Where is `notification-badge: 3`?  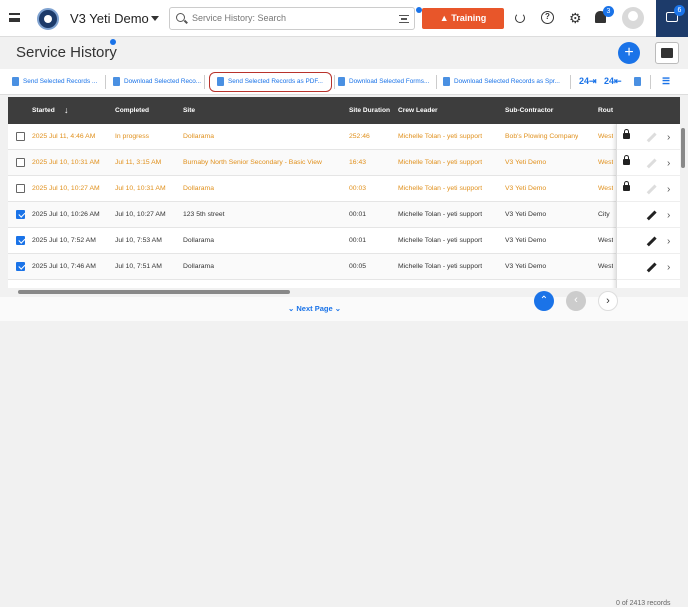
notification-badge: 3 is located at coordinates (608, 11).